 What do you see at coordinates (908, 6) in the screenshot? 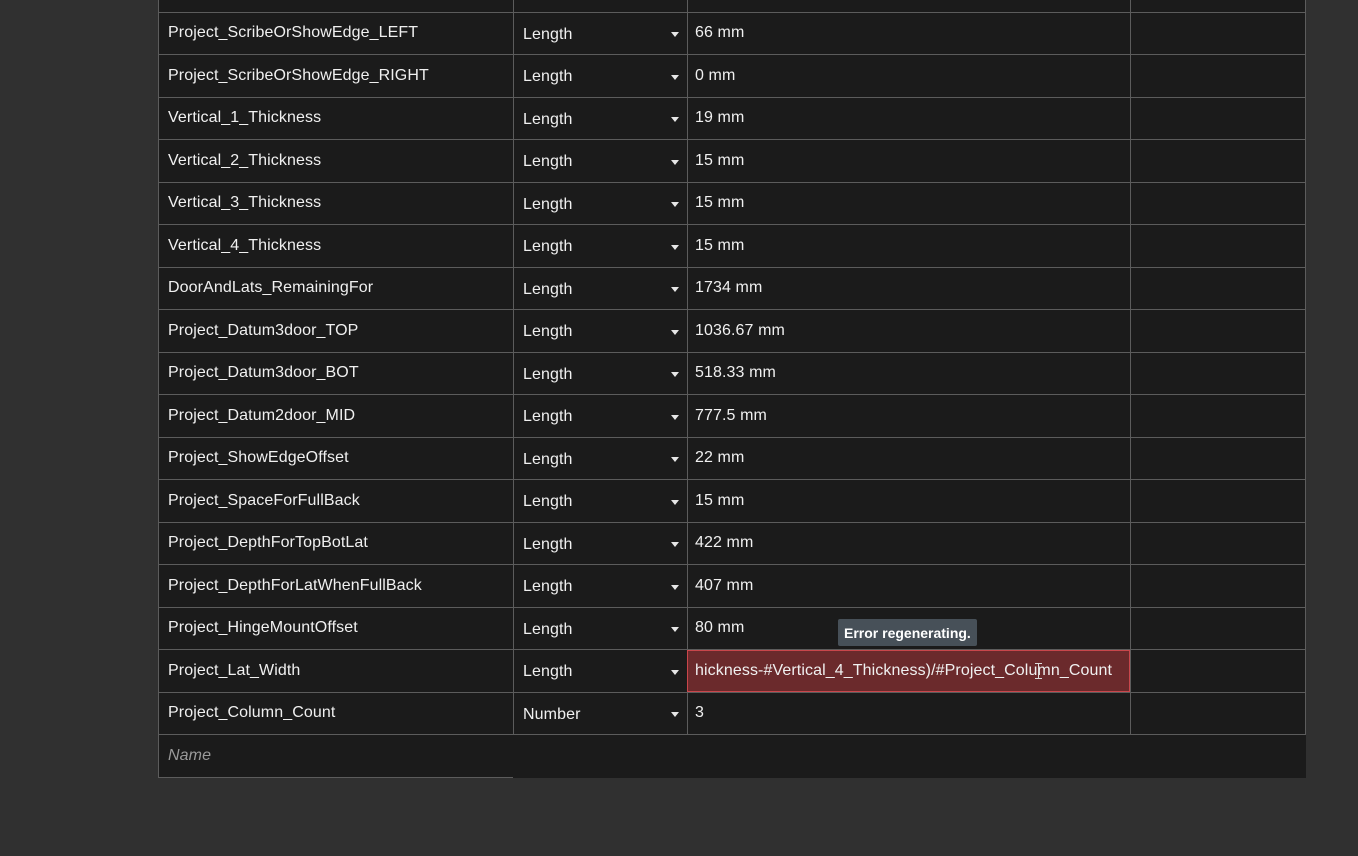
I see `parameter-value-cell` at bounding box center [908, 6].